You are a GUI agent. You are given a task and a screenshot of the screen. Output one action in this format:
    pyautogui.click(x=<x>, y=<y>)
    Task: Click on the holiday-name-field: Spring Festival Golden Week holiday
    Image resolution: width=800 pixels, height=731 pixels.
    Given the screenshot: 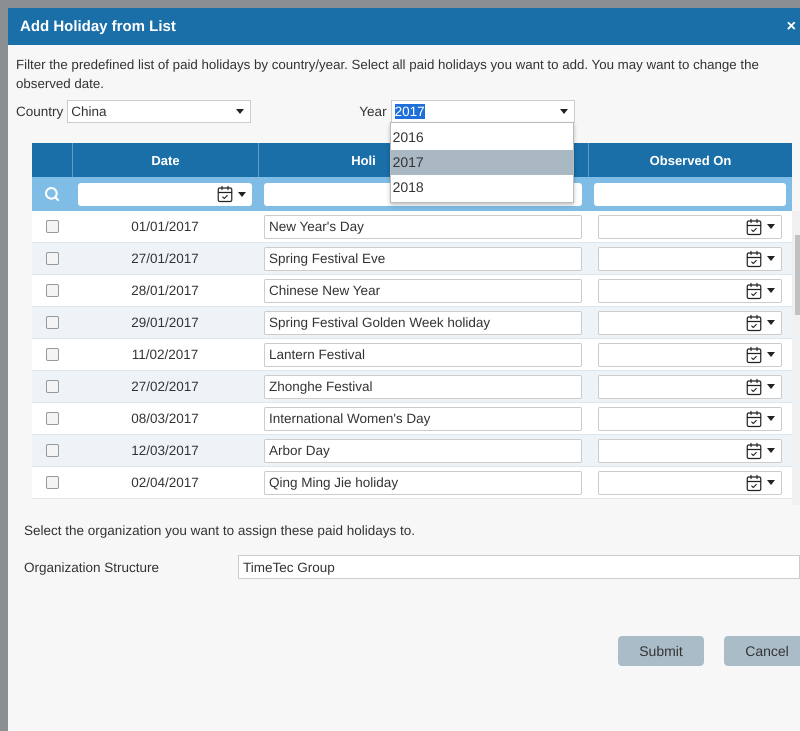 What is the action you would take?
    pyautogui.click(x=423, y=322)
    